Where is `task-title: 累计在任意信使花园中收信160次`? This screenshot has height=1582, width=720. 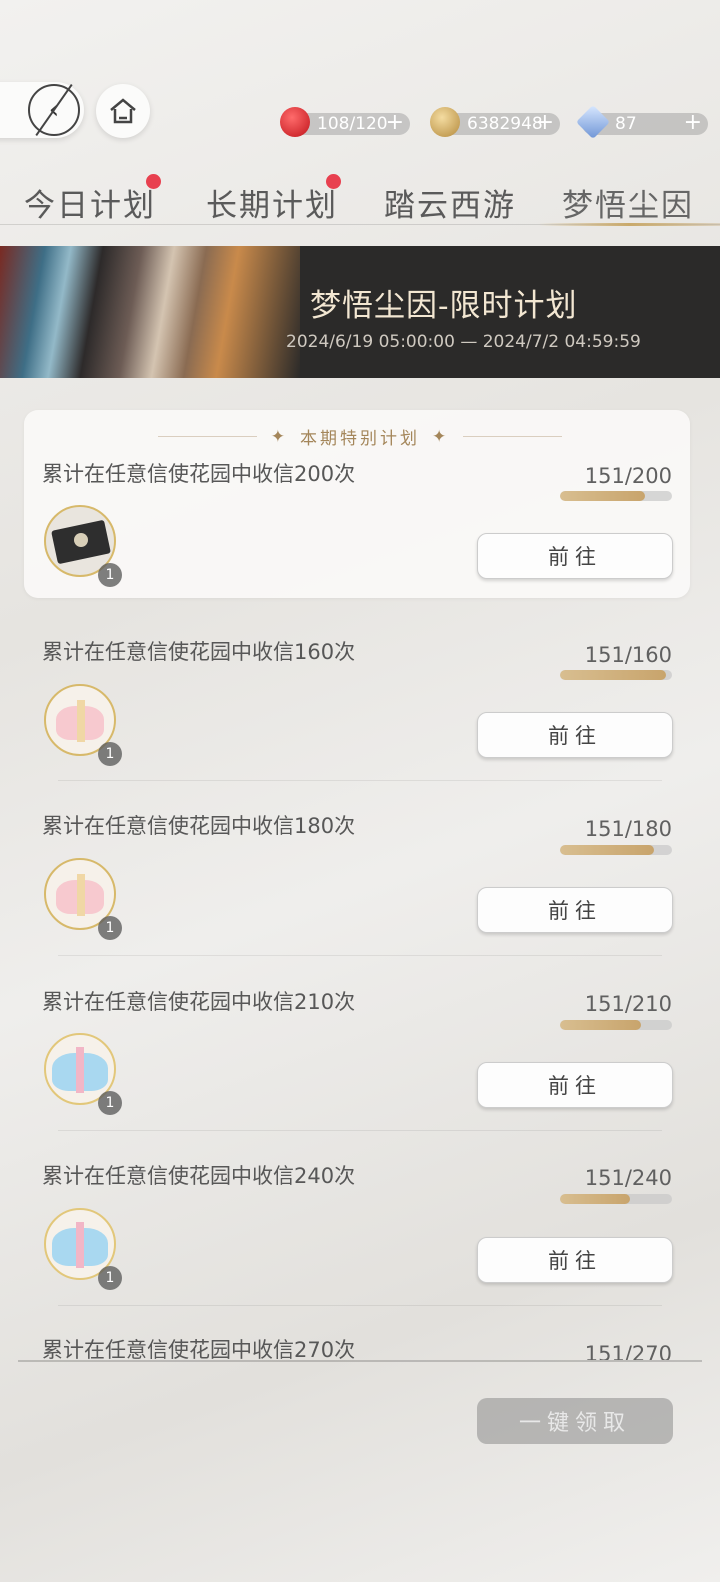
task-title: 累计在任意信使花园中收信160次 is located at coordinates (199, 652).